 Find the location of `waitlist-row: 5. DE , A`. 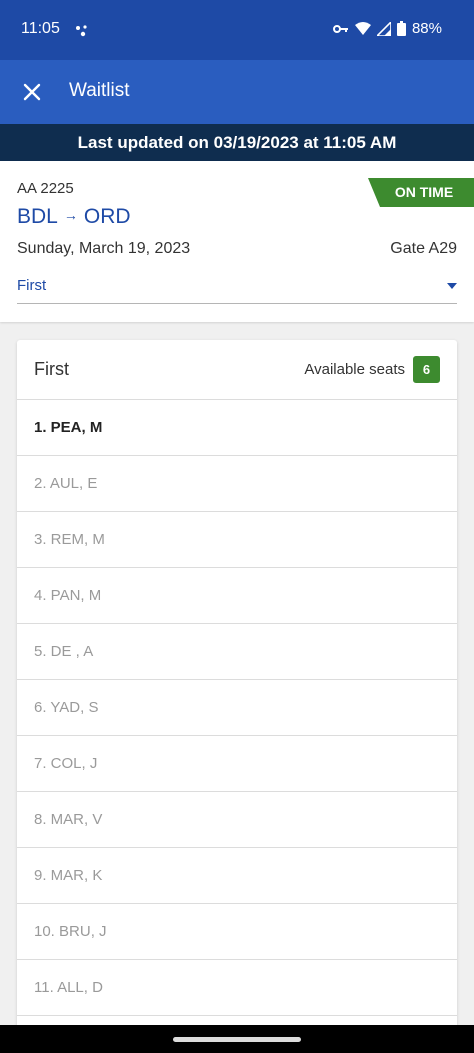

waitlist-row: 5. DE , A is located at coordinates (237, 652).